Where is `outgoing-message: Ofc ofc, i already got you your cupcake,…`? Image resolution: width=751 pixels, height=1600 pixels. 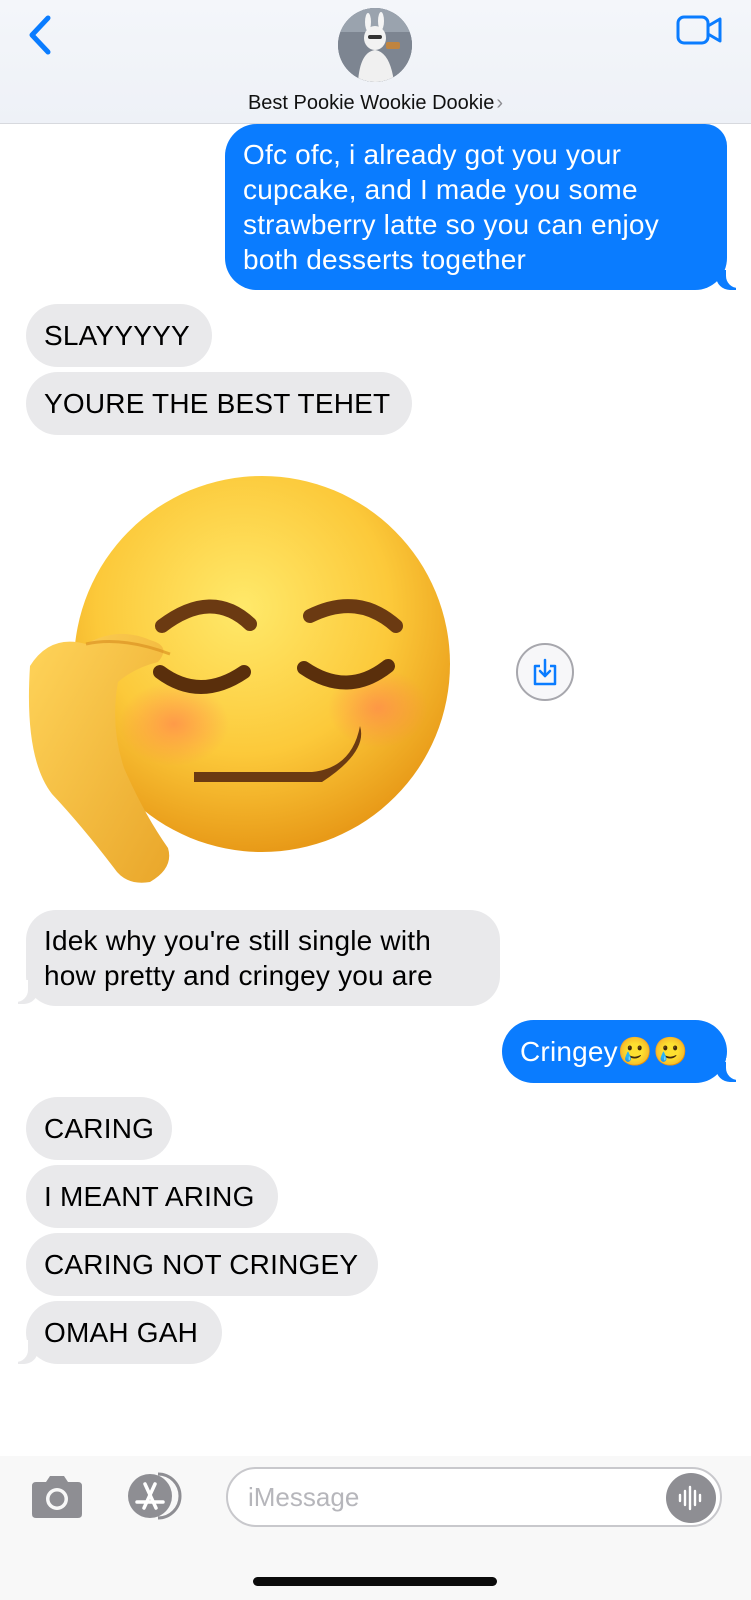 outgoing-message: Ofc ofc, i already got you your cupcake,… is located at coordinates (476, 207).